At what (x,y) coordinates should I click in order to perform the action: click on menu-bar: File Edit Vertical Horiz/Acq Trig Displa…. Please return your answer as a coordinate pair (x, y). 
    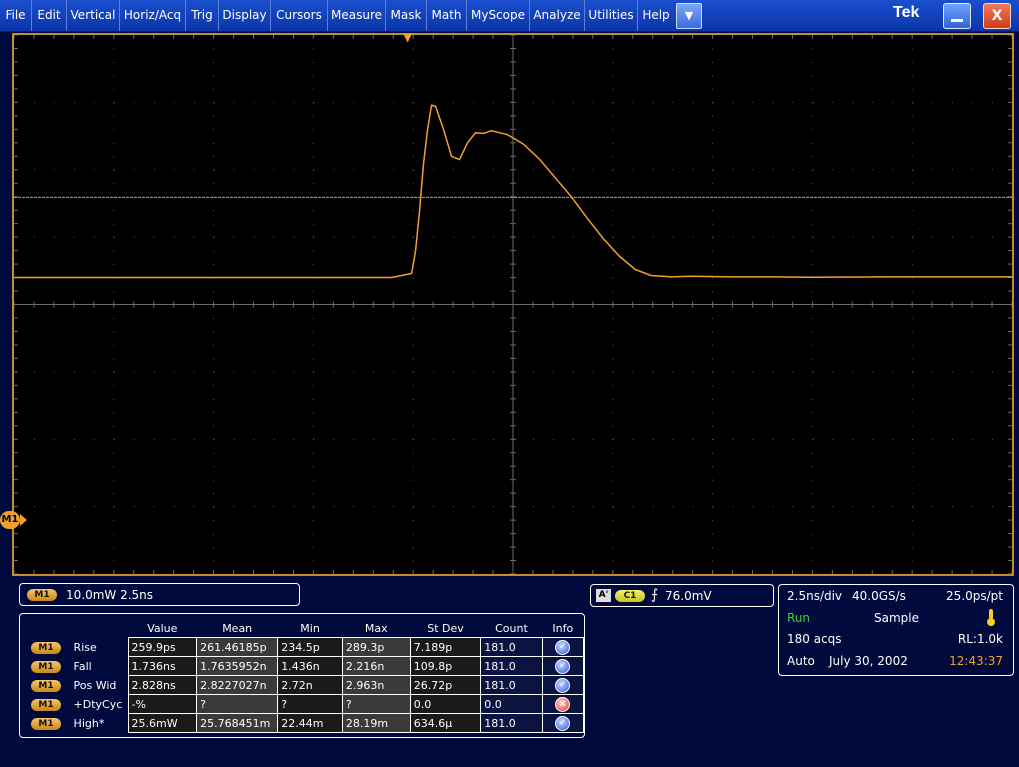
    Looking at the image, I should click on (509, 16).